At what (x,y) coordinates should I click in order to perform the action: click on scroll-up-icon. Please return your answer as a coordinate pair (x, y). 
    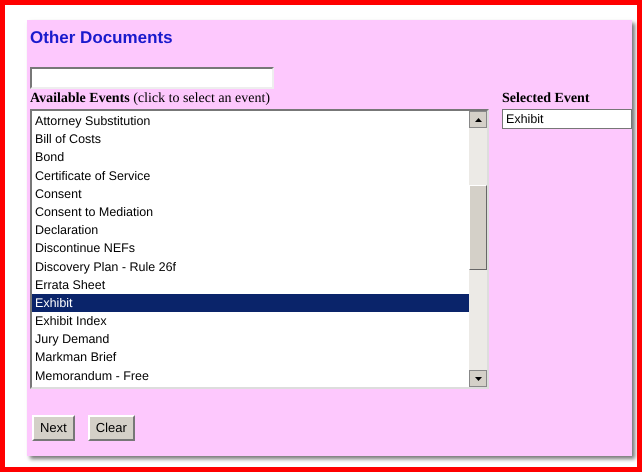
    Looking at the image, I should click on (478, 119).